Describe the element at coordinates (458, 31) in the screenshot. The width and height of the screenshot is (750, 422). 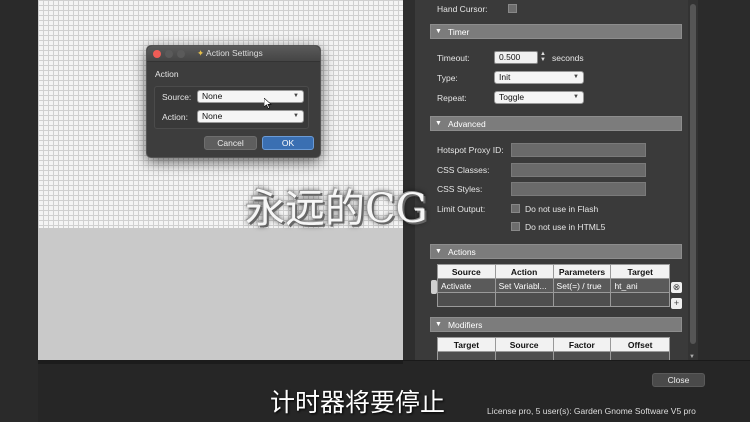
I see `section-timer-label: Timer` at that location.